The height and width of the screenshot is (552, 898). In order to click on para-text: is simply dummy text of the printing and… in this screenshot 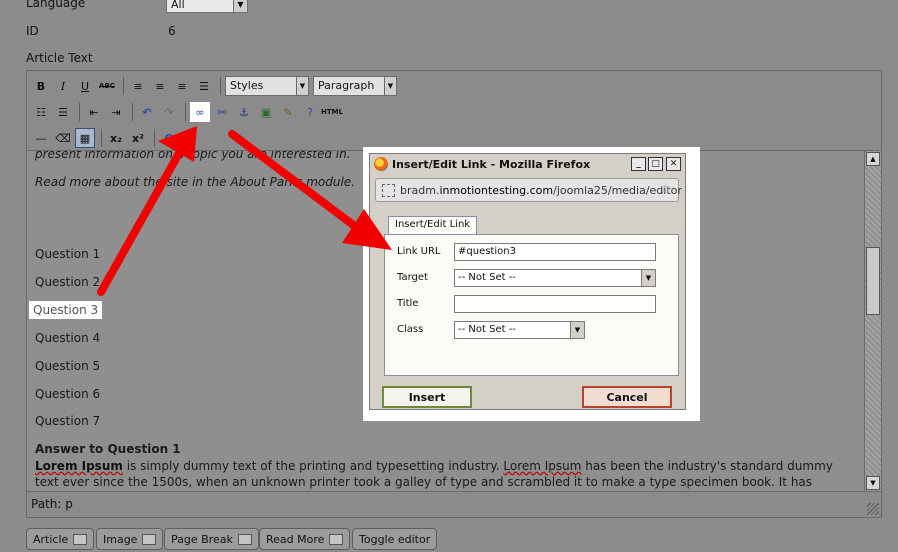, I will do `click(313, 466)`.